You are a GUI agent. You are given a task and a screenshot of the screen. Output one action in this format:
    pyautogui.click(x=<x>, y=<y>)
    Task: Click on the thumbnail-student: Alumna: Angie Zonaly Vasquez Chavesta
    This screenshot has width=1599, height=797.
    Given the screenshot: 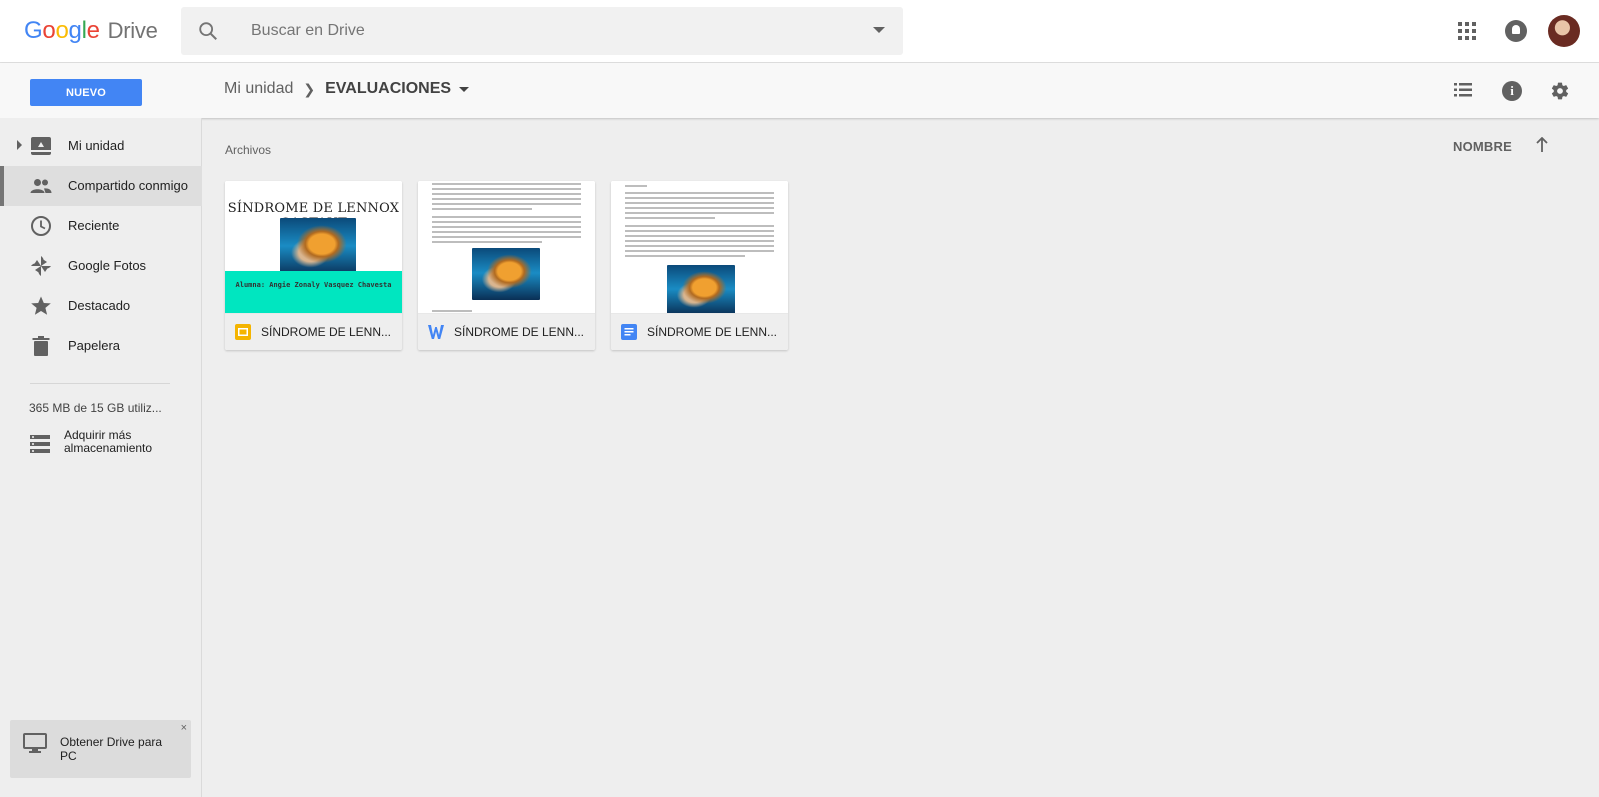 What is the action you would take?
    pyautogui.click(x=313, y=285)
    